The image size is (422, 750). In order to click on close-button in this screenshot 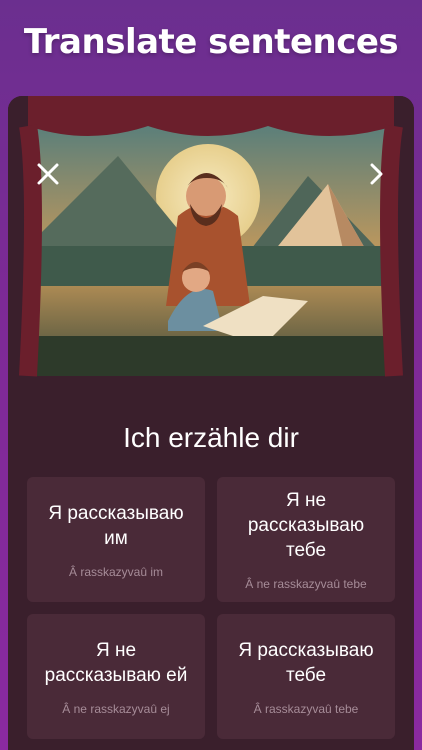, I will do `click(48, 174)`.